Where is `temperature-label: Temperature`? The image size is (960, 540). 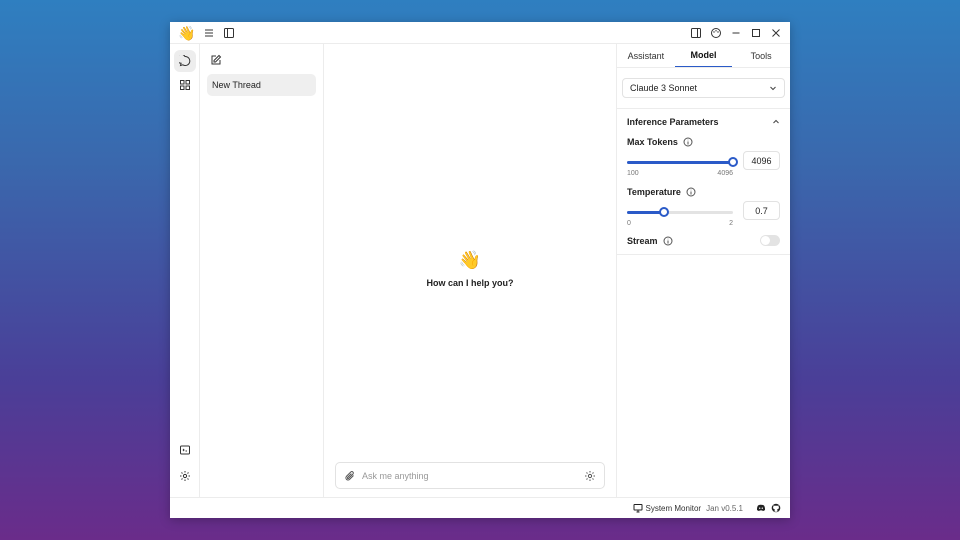 temperature-label: Temperature is located at coordinates (654, 192).